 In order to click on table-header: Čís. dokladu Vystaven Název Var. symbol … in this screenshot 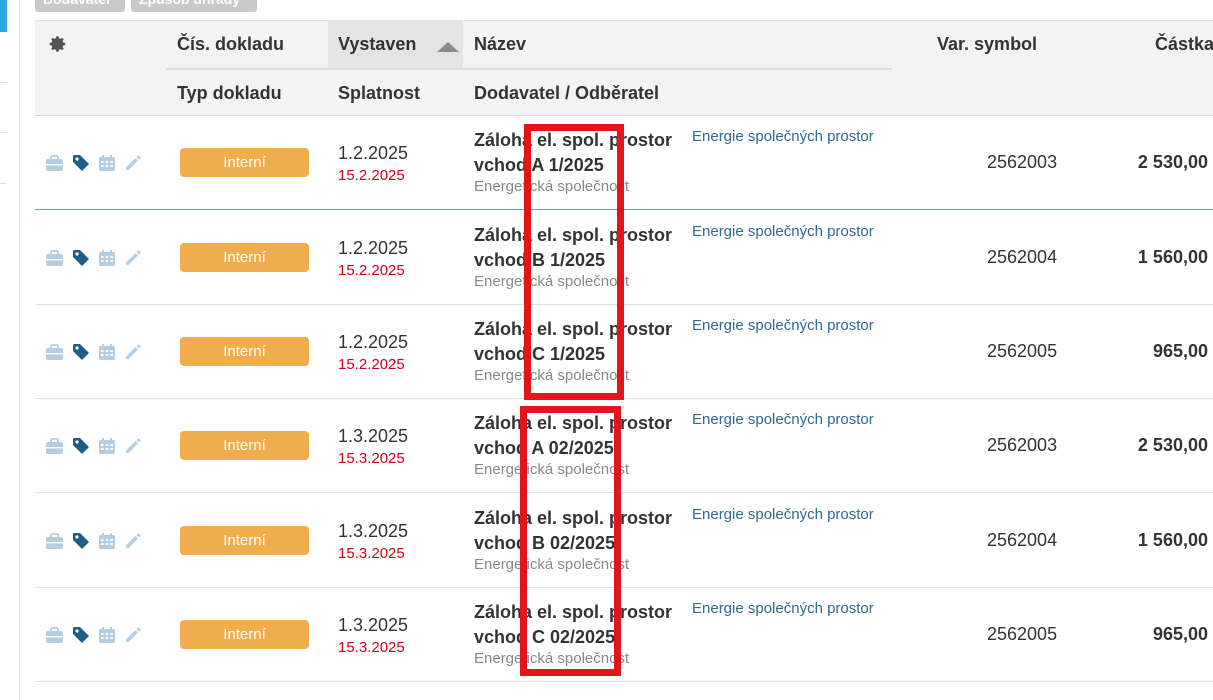, I will do `click(624, 68)`.